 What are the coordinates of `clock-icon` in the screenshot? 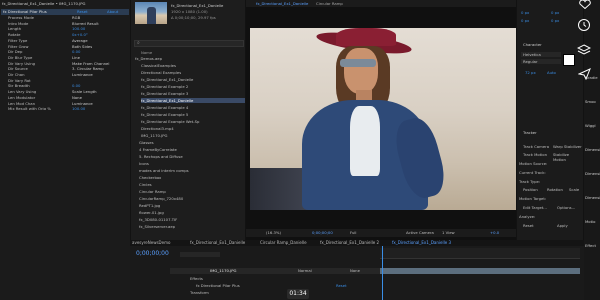 It's located at (584, 26).